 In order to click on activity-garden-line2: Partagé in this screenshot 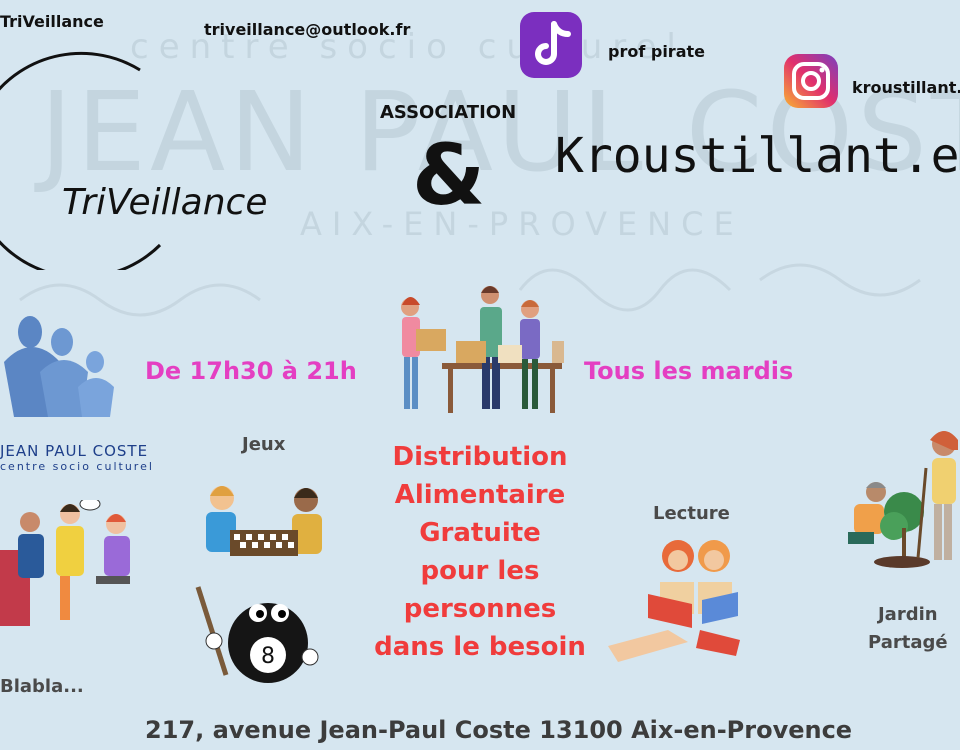, I will do `click(908, 642)`.